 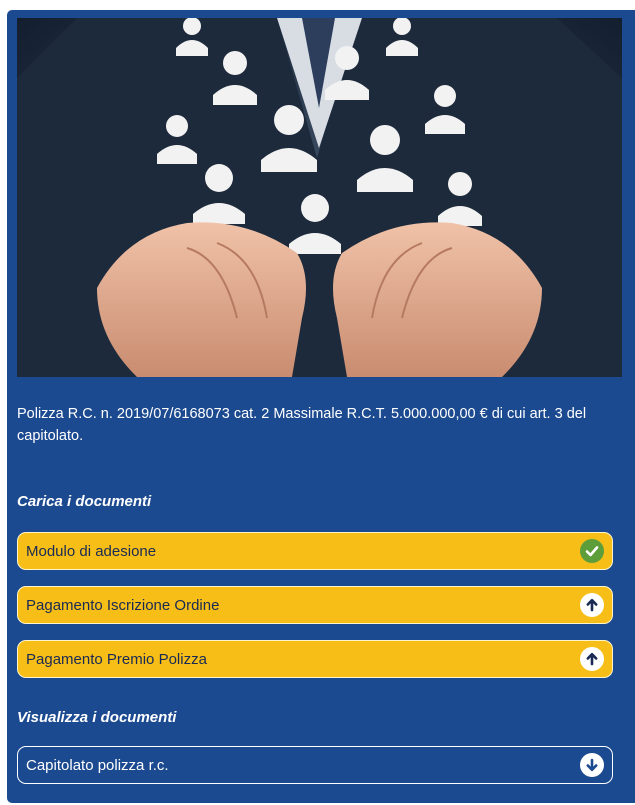 What do you see at coordinates (315, 551) in the screenshot?
I see `upload-modulo-adesione-button: Modulo di adesione` at bounding box center [315, 551].